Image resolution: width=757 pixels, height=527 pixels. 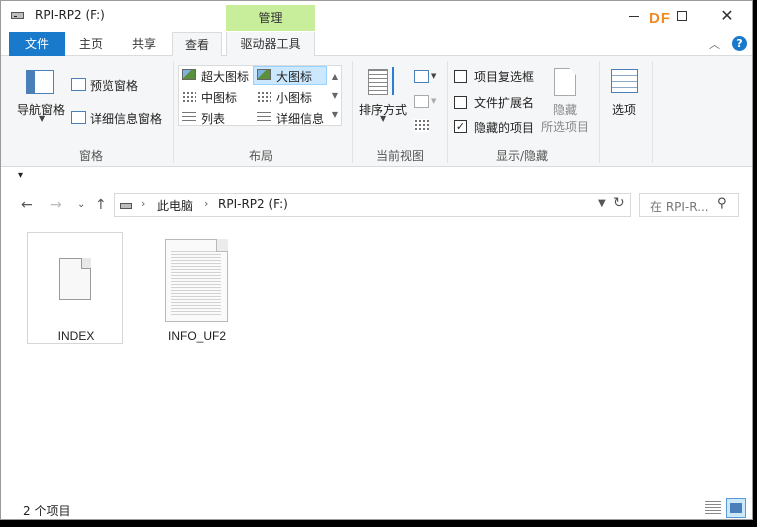 I want to click on back-button: ←, so click(x=27, y=205).